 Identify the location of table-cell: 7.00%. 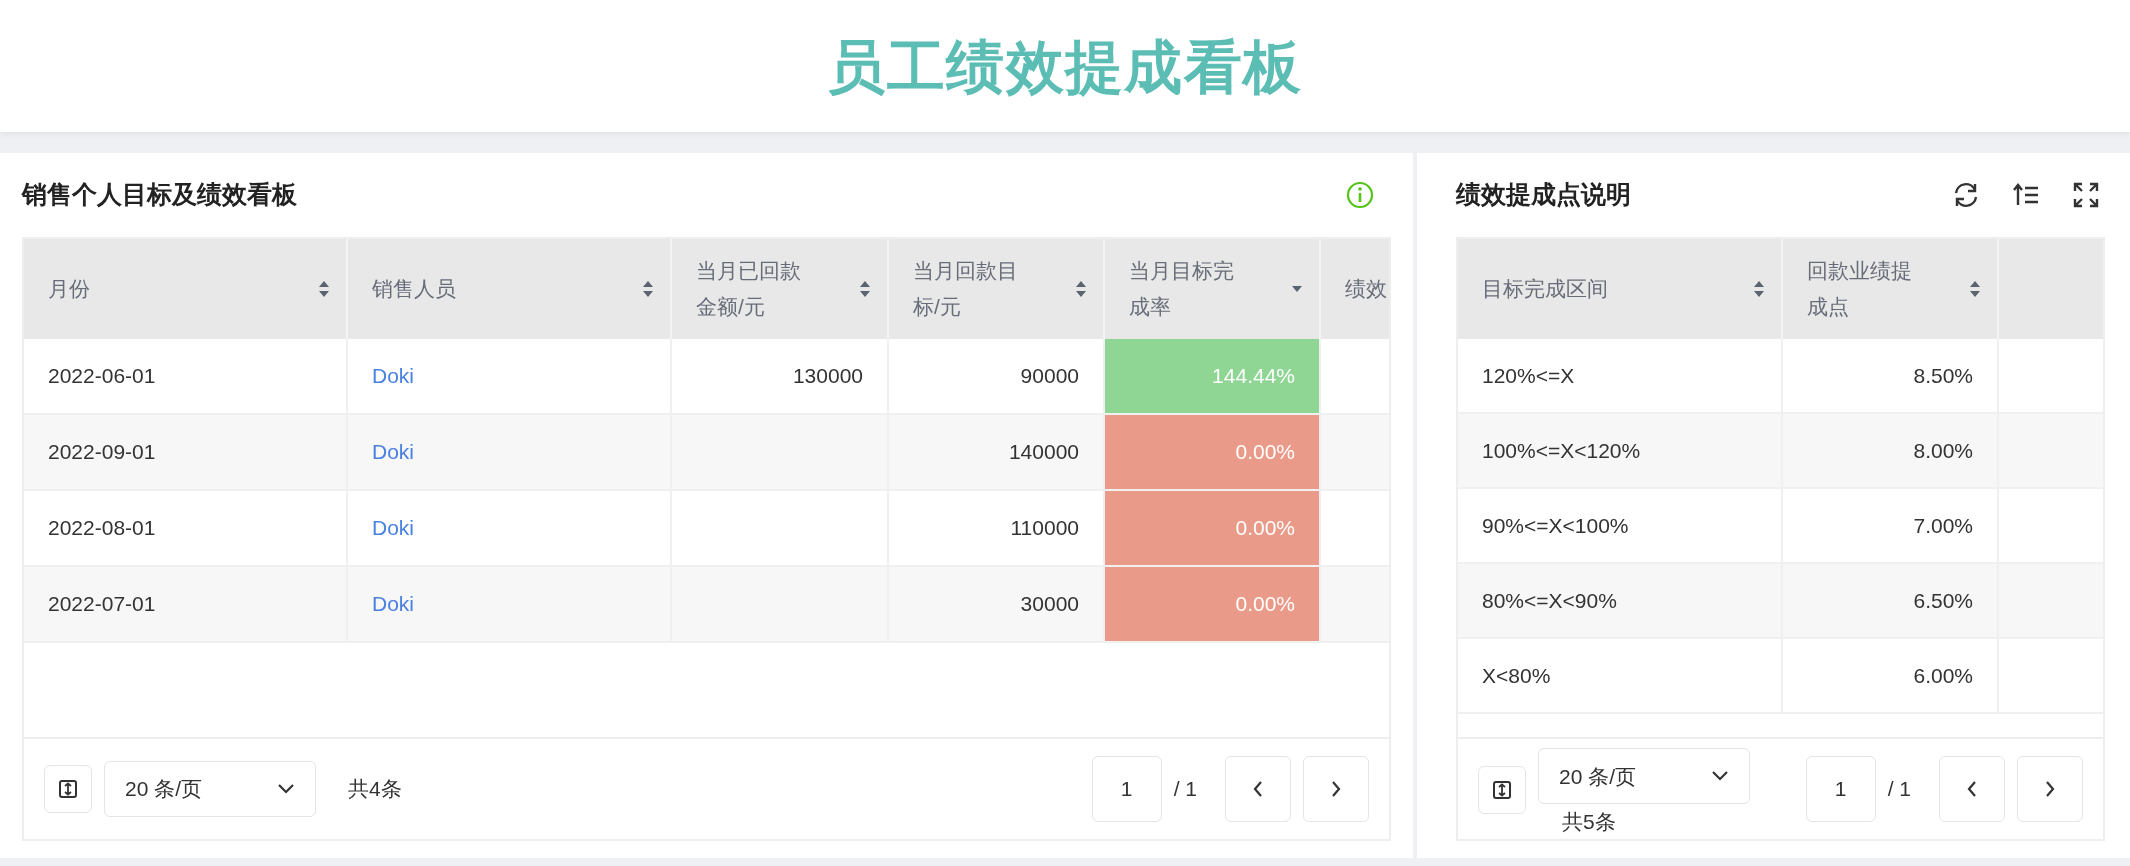
(1891, 525).